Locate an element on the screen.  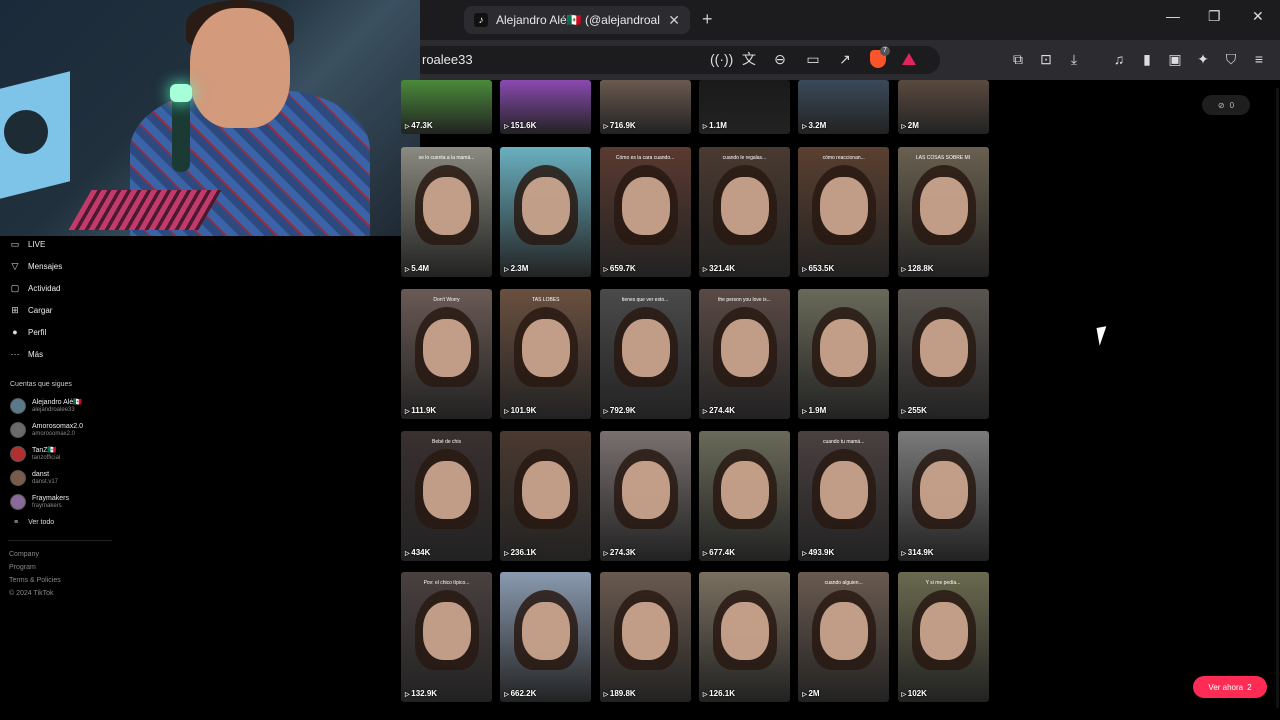
minimize-button: — is located at coordinates (1173, 16).